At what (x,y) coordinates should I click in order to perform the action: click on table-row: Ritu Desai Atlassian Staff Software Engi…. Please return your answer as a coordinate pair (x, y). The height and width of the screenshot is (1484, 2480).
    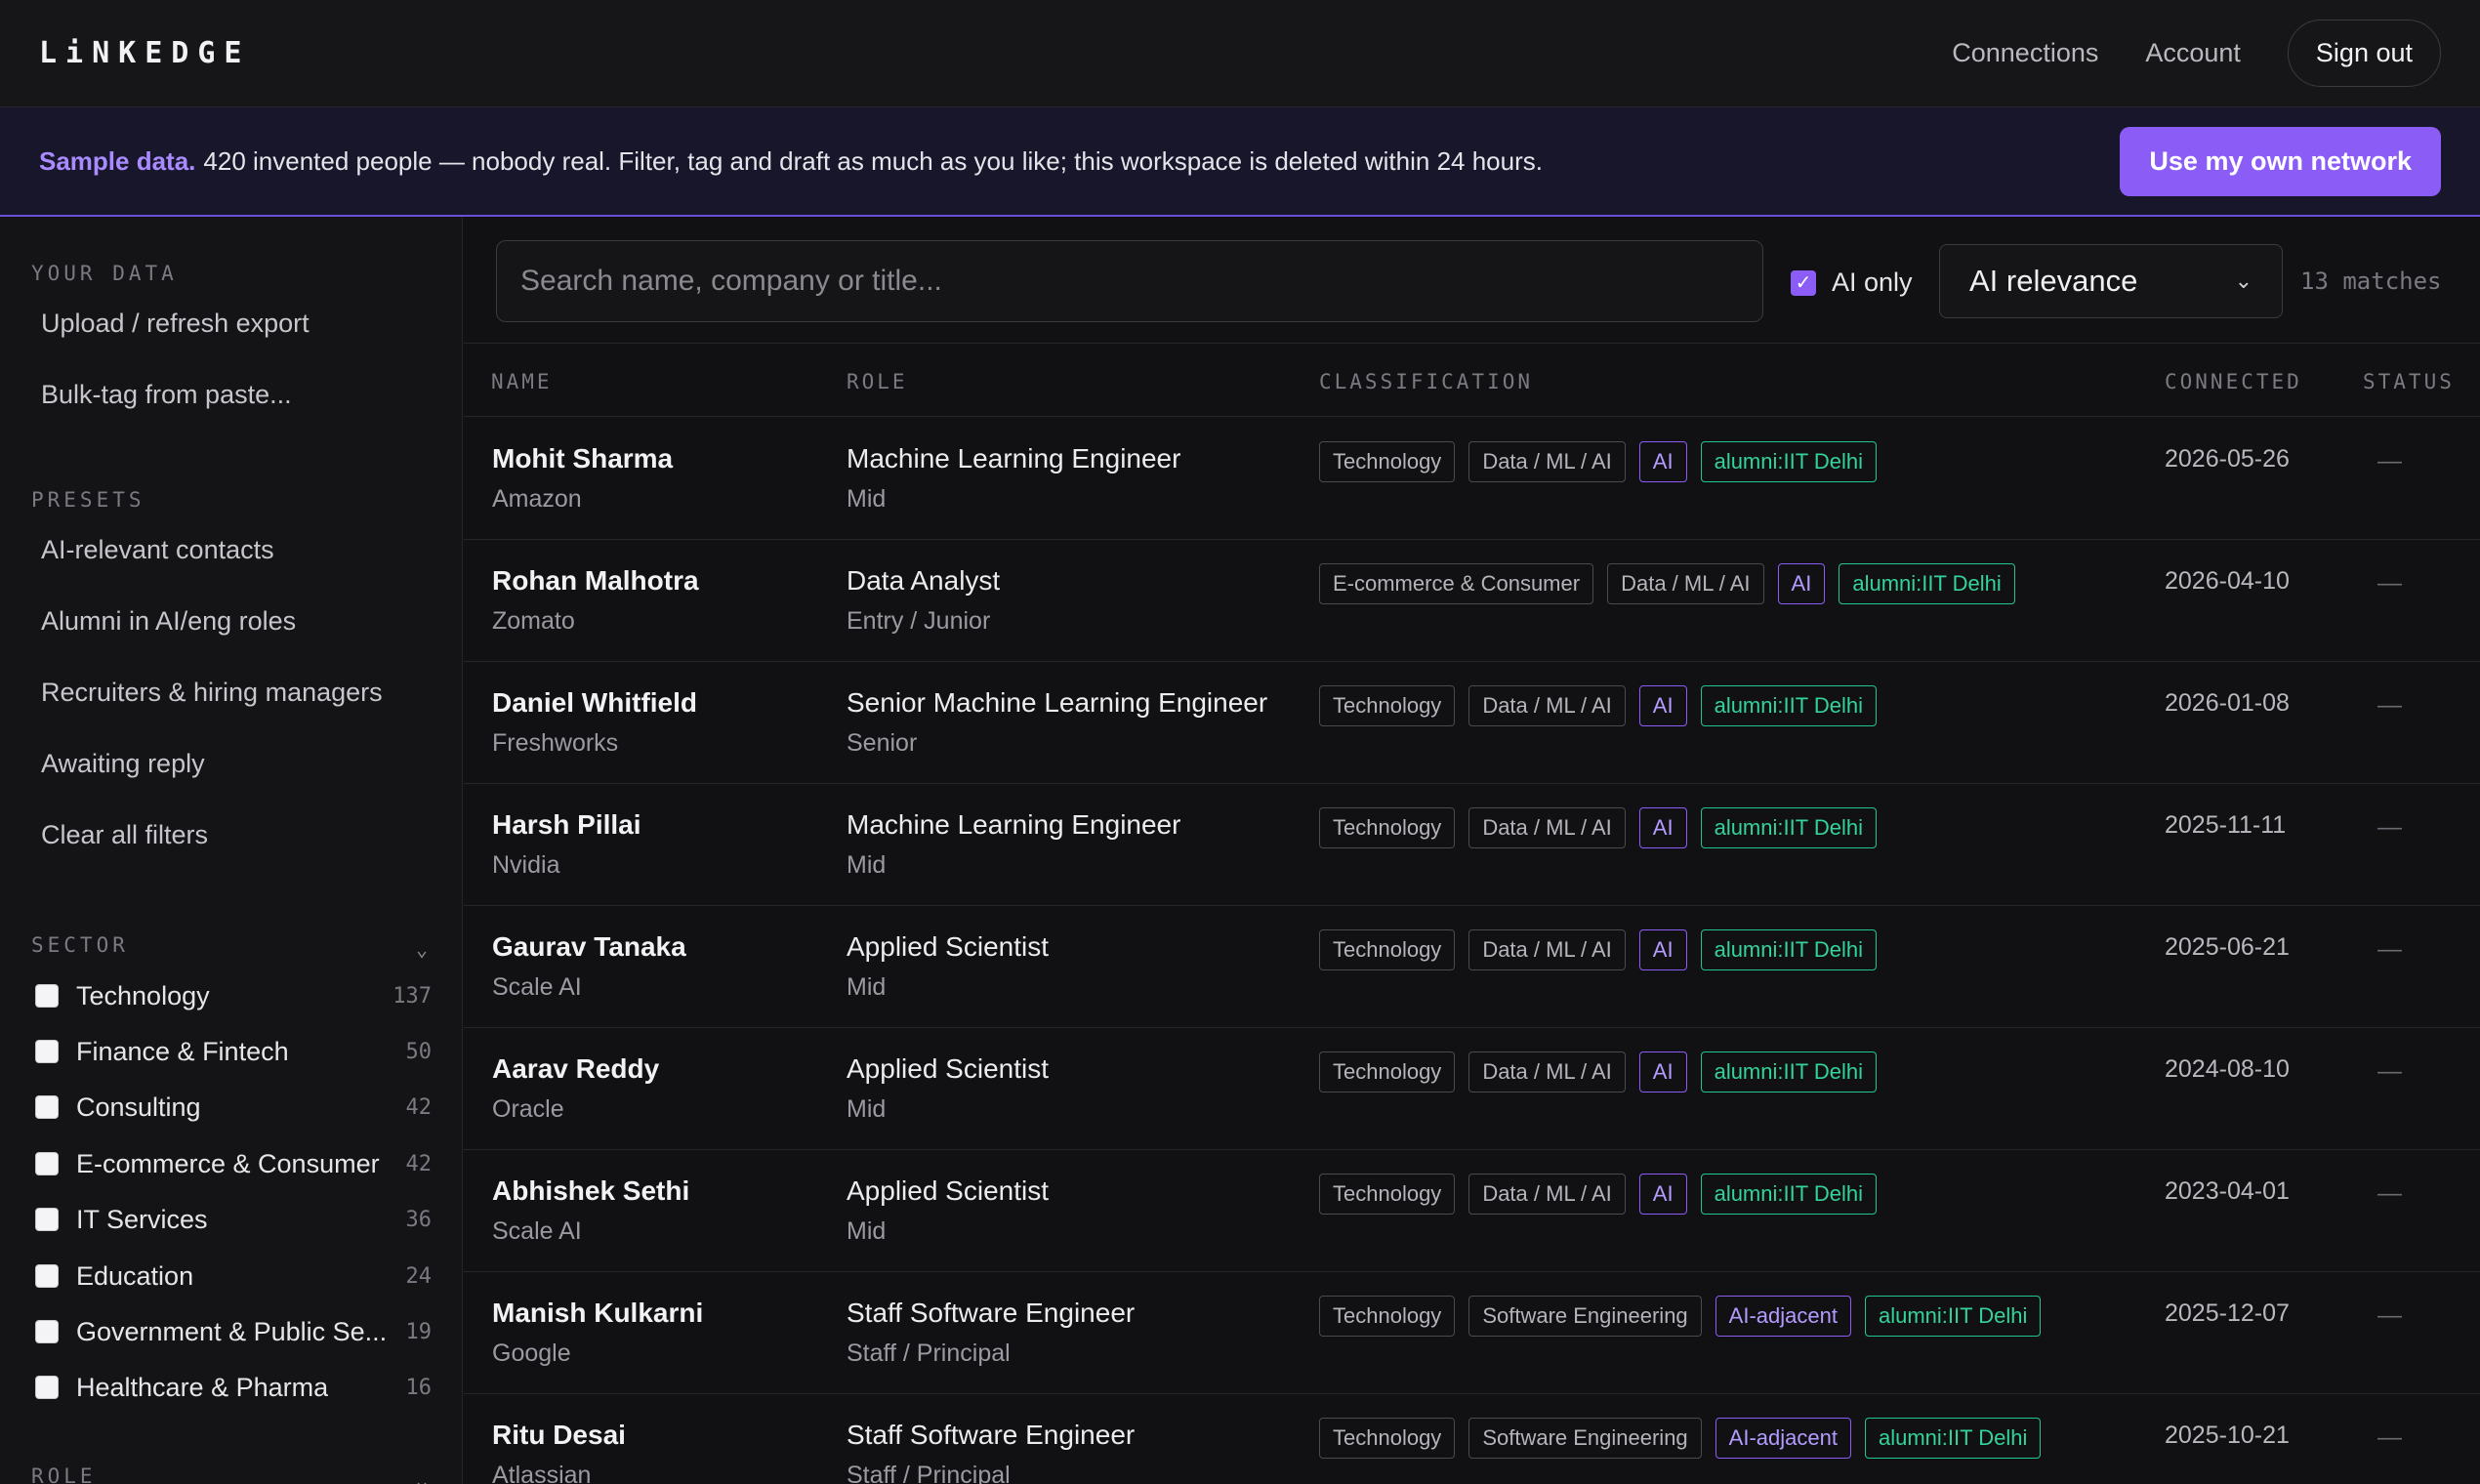
    Looking at the image, I should click on (1472, 1439).